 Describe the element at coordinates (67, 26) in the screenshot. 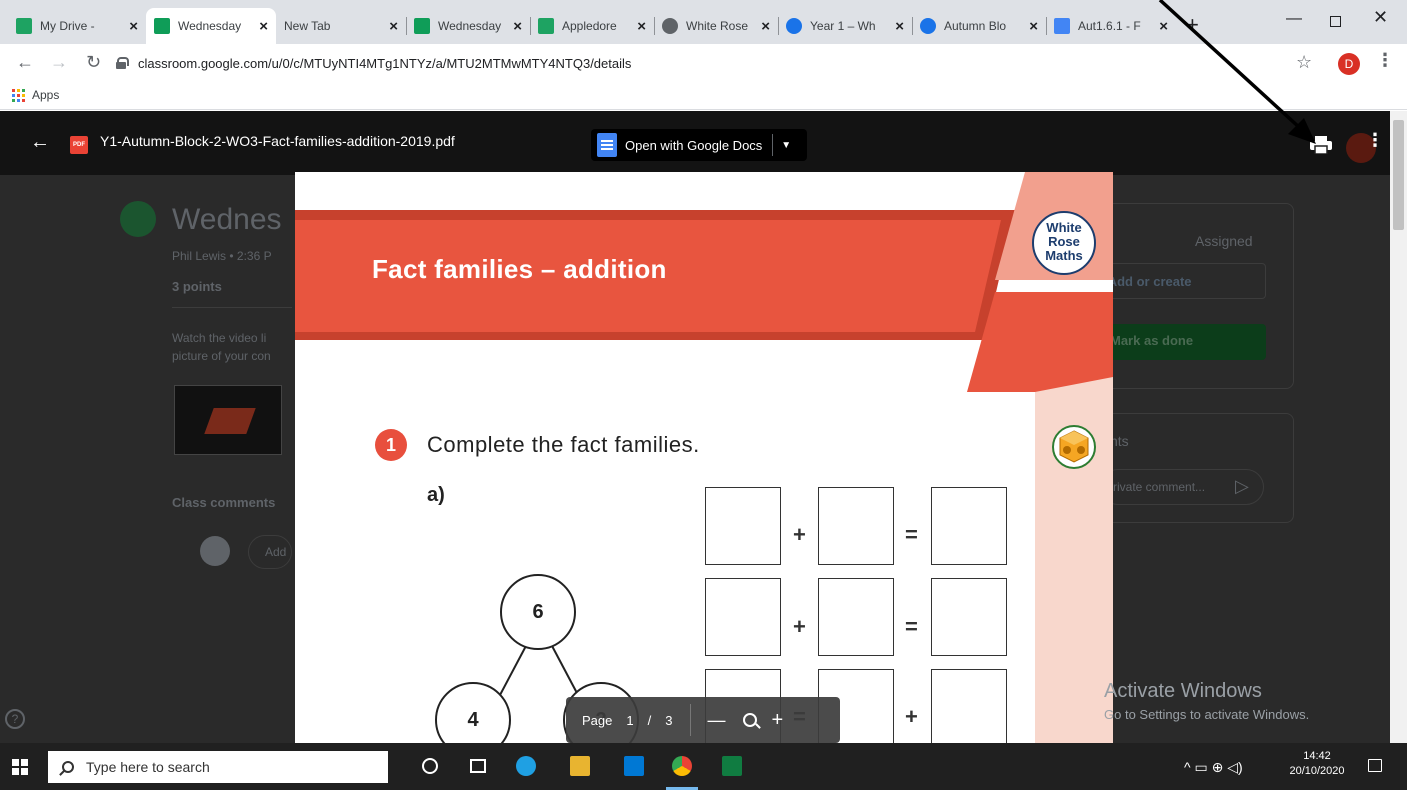

I see `tab-title: My Drive -` at that location.